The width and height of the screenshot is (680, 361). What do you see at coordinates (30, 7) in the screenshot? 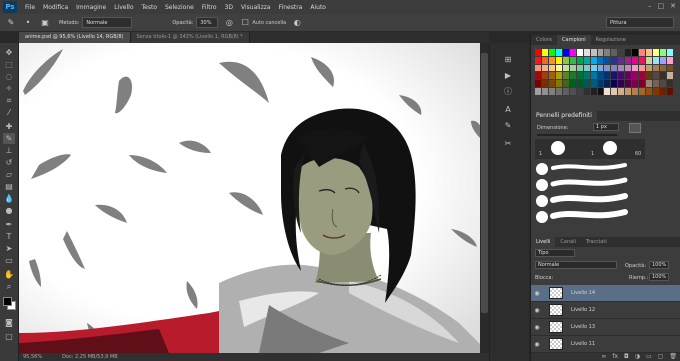
I see `menu-file: File` at bounding box center [30, 7].